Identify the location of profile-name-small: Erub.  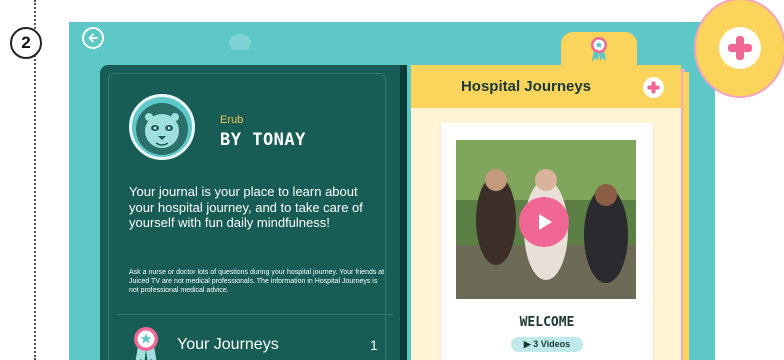
(232, 120).